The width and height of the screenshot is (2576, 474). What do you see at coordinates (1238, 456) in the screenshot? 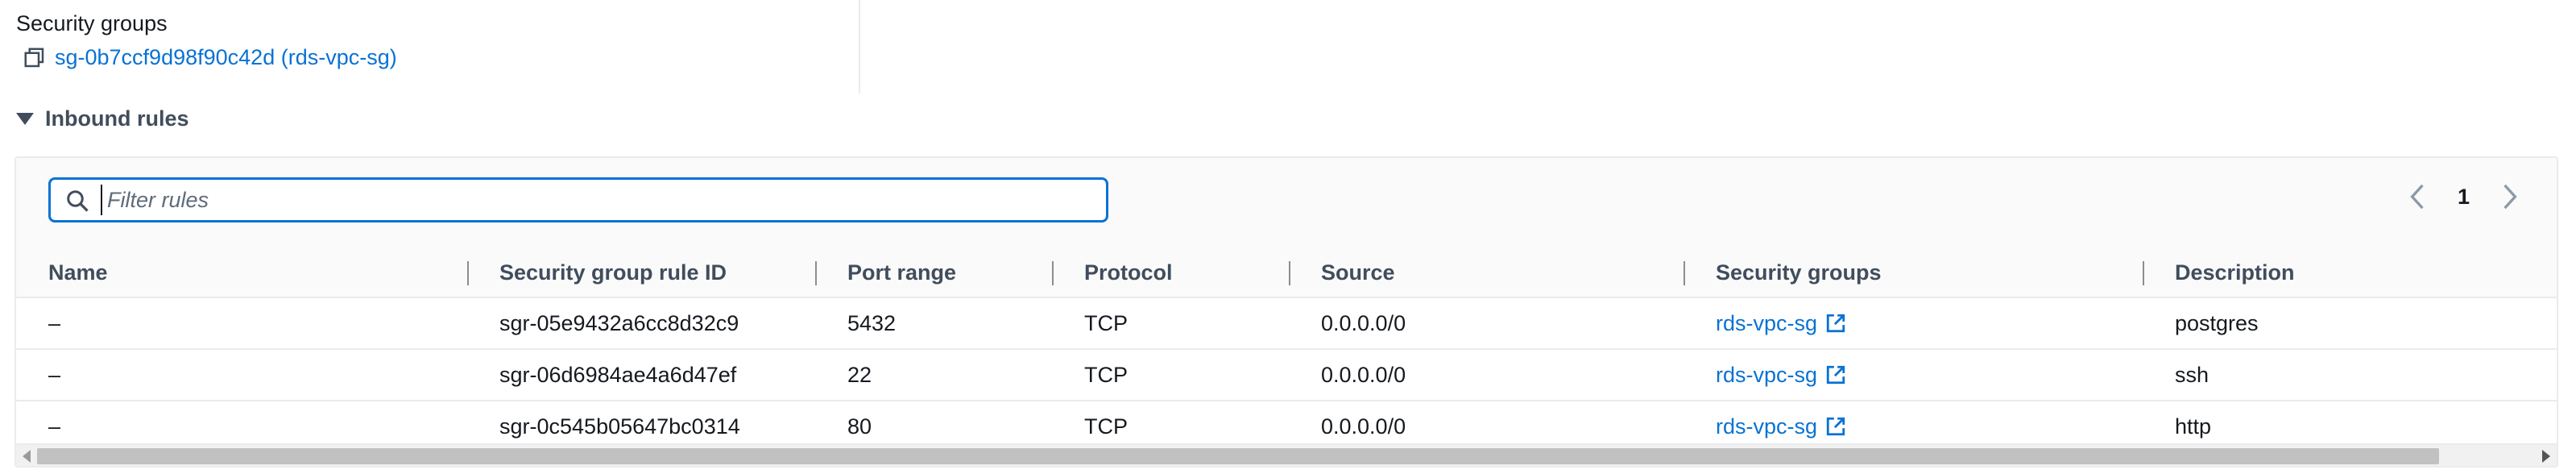
I see `scrollbar-thumb` at bounding box center [1238, 456].